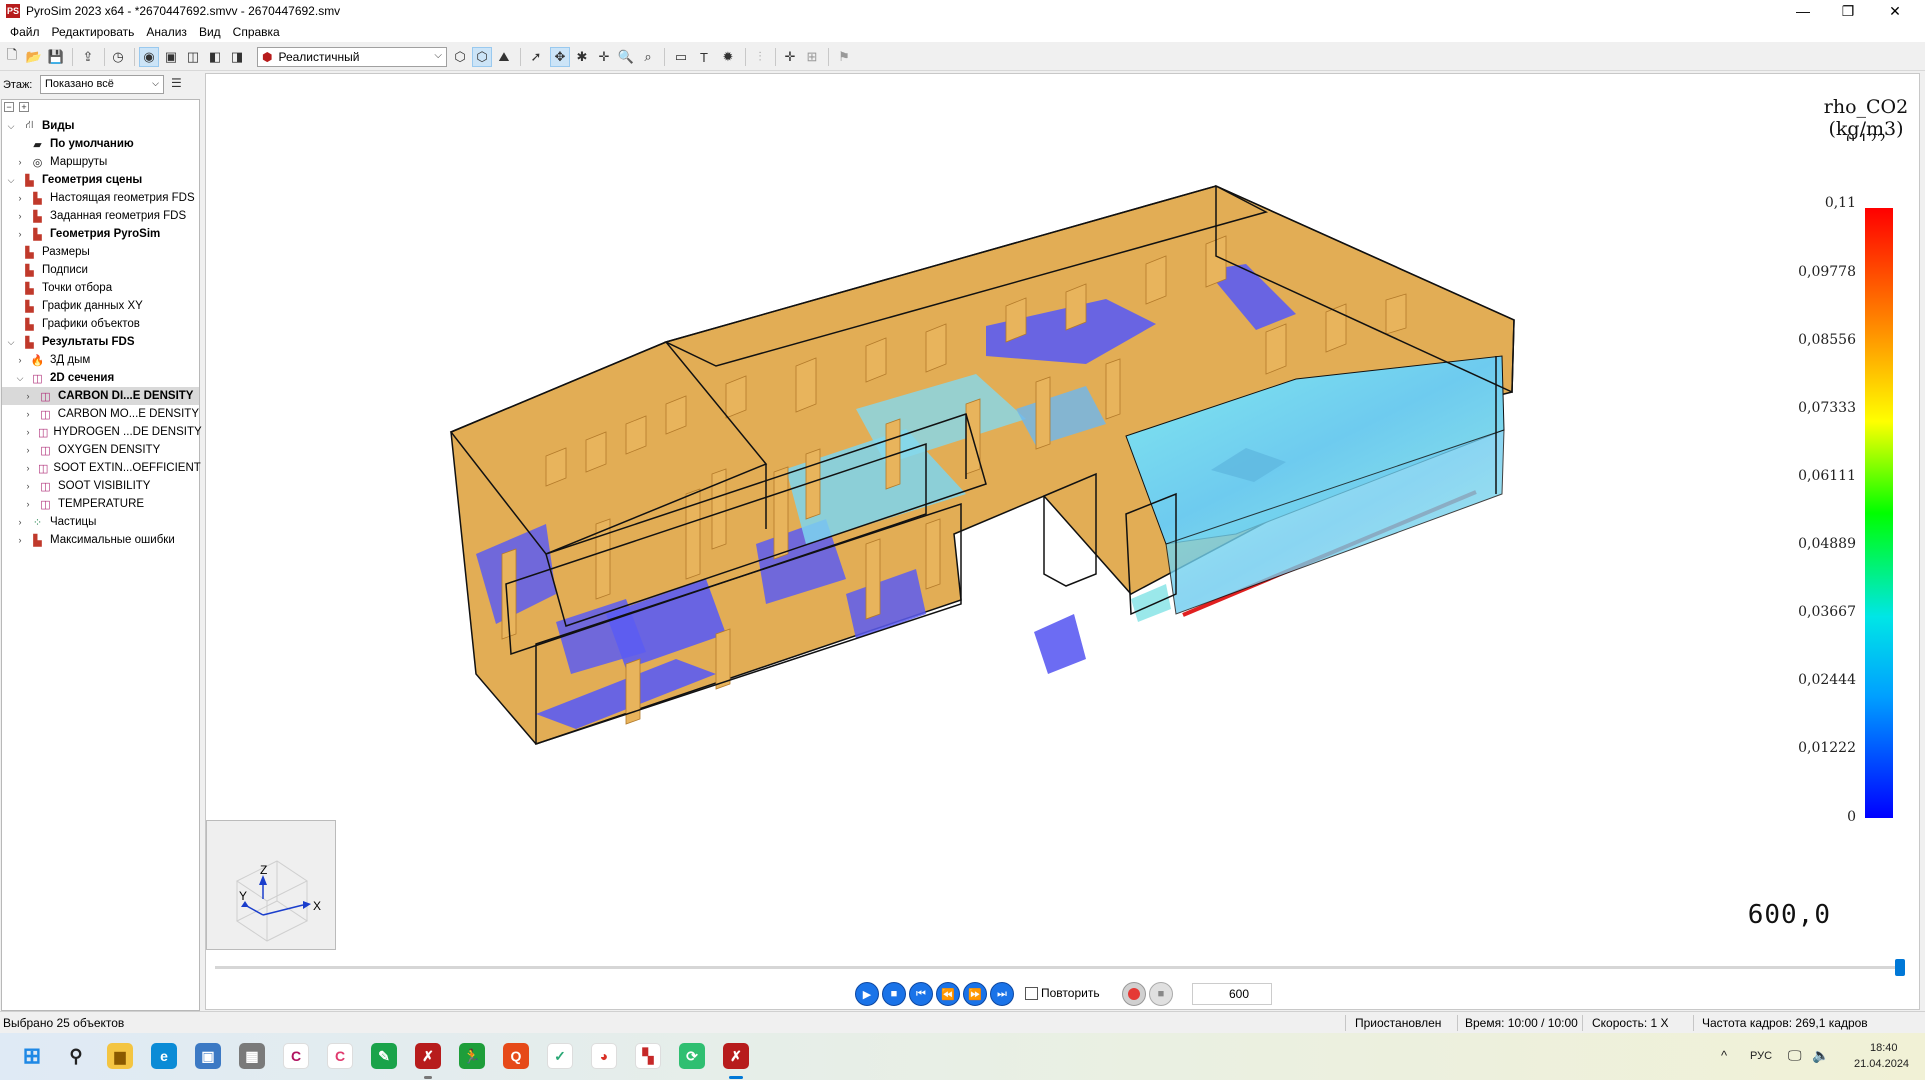 The width and height of the screenshot is (1925, 1080). What do you see at coordinates (384, 1056) in the screenshot?
I see `green-app-icon: ✎` at bounding box center [384, 1056].